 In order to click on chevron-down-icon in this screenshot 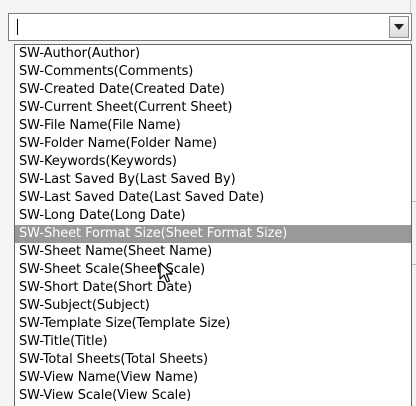, I will do `click(399, 27)`.